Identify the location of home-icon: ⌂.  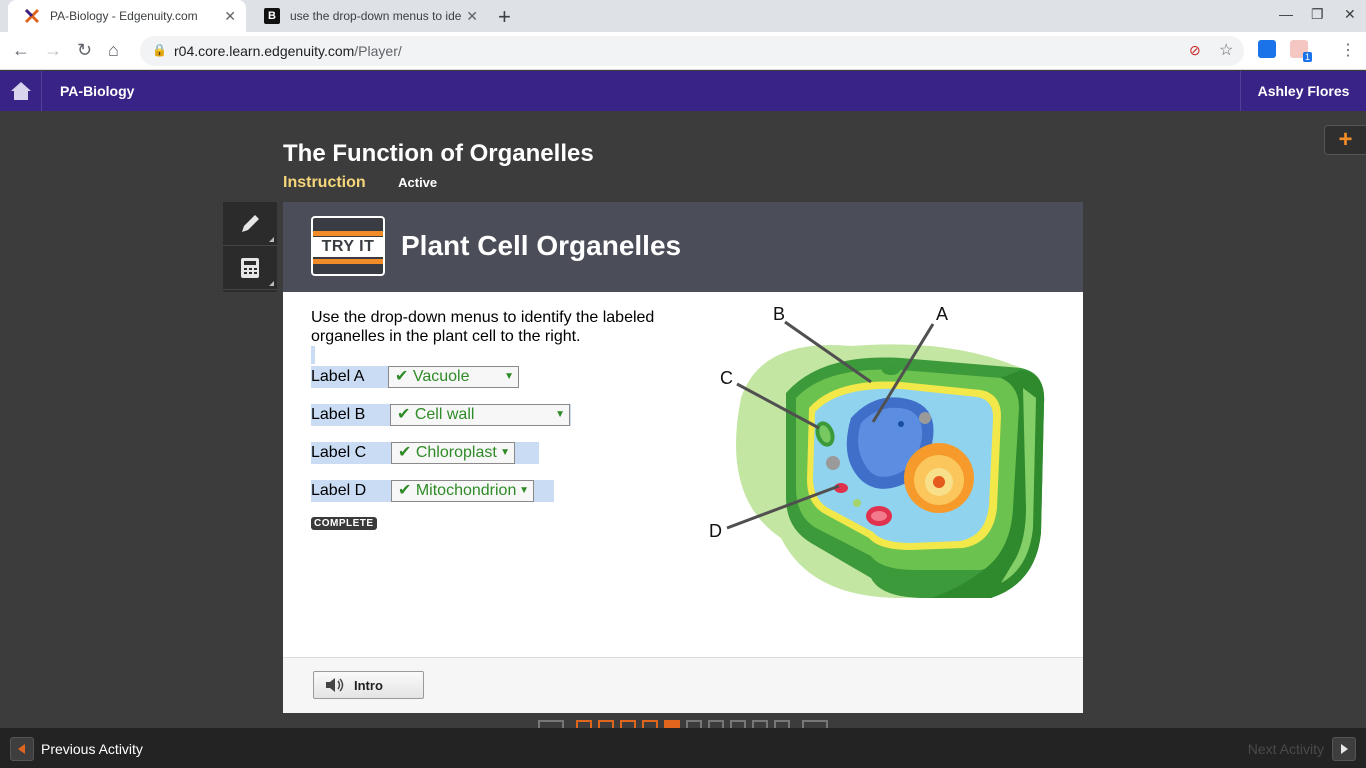
(113, 50).